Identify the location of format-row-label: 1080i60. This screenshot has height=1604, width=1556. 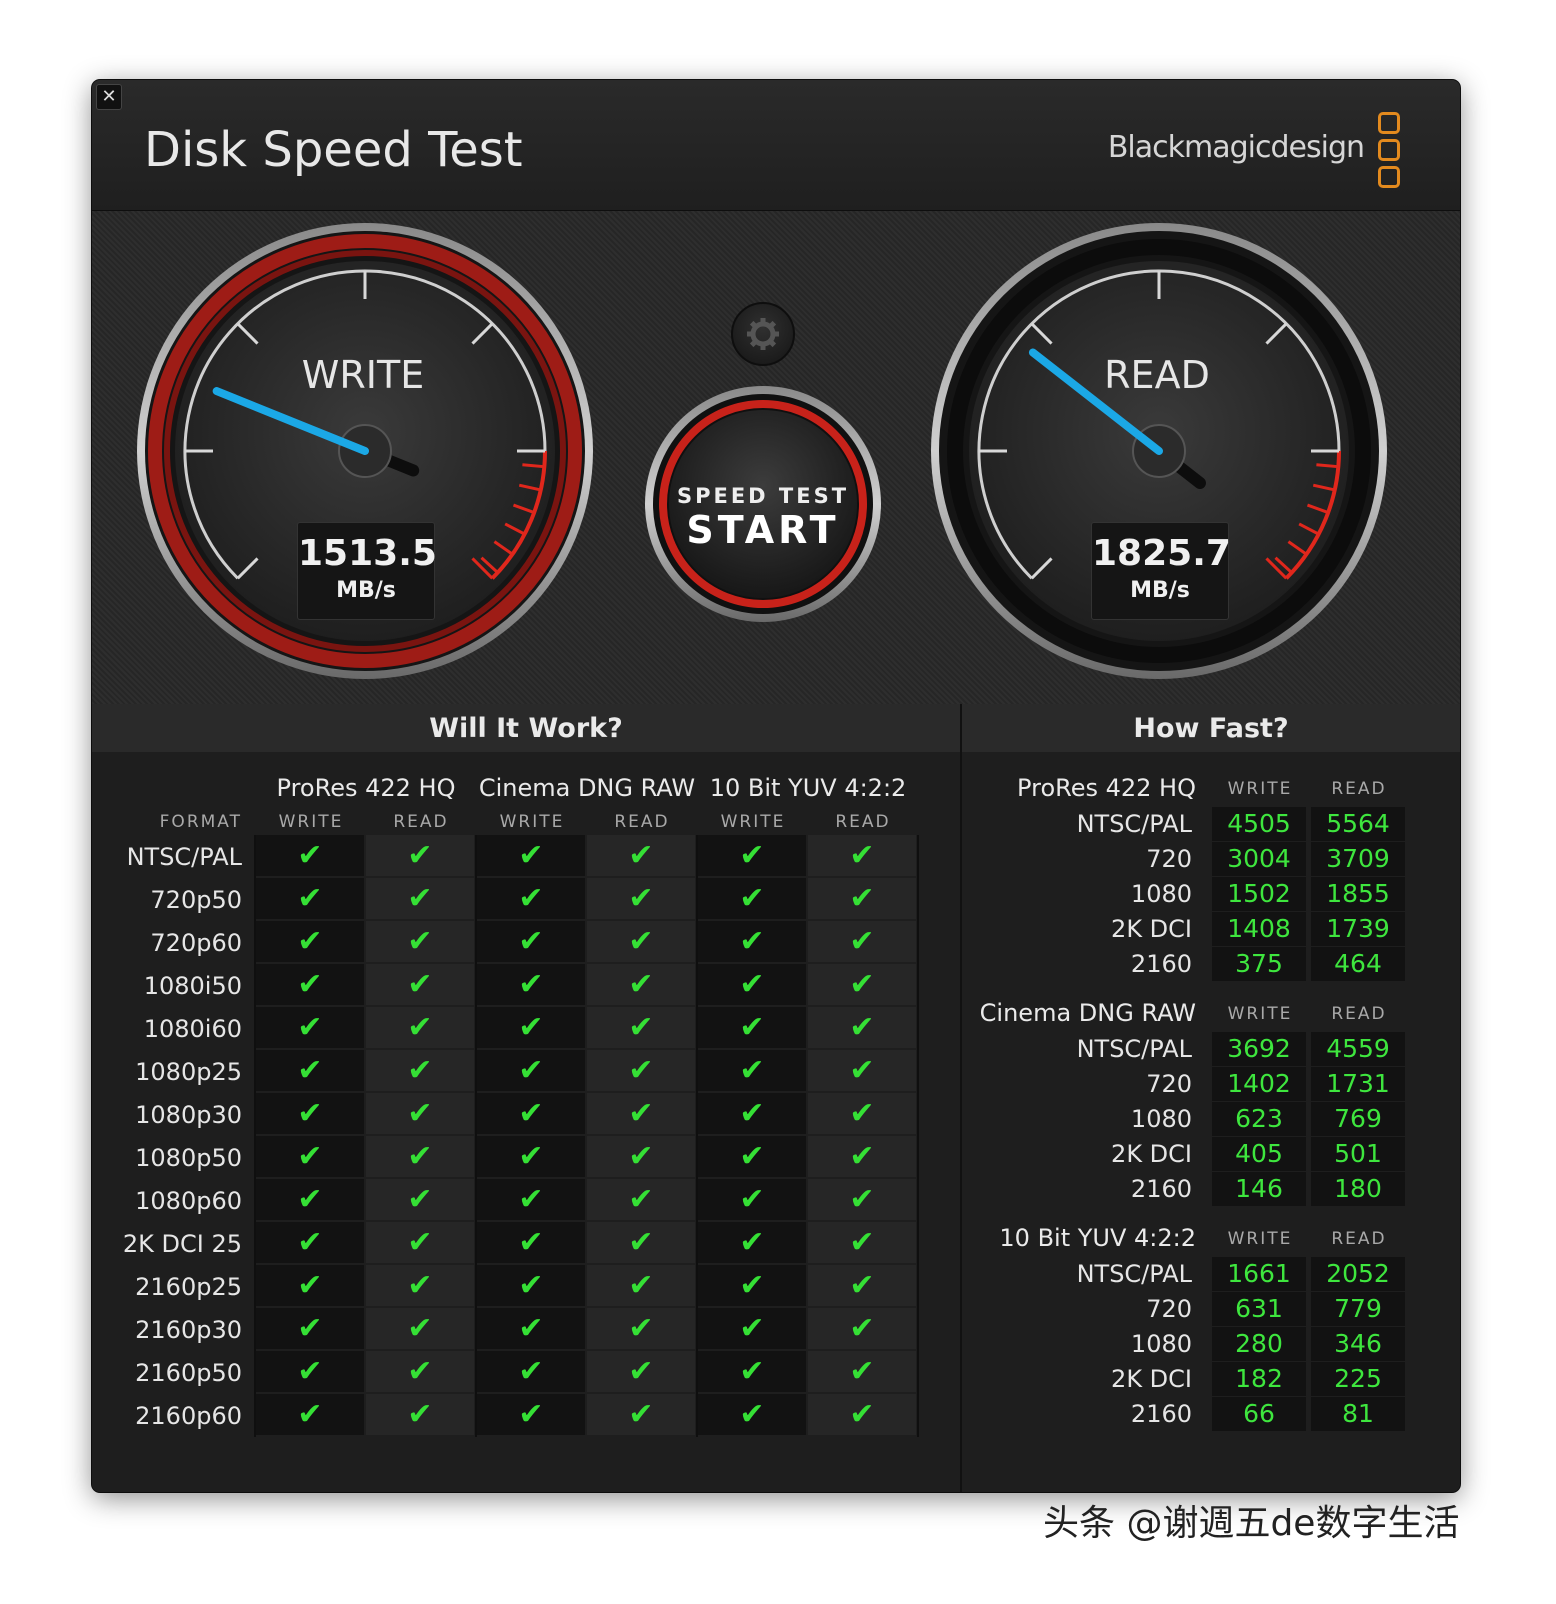
(192, 1029).